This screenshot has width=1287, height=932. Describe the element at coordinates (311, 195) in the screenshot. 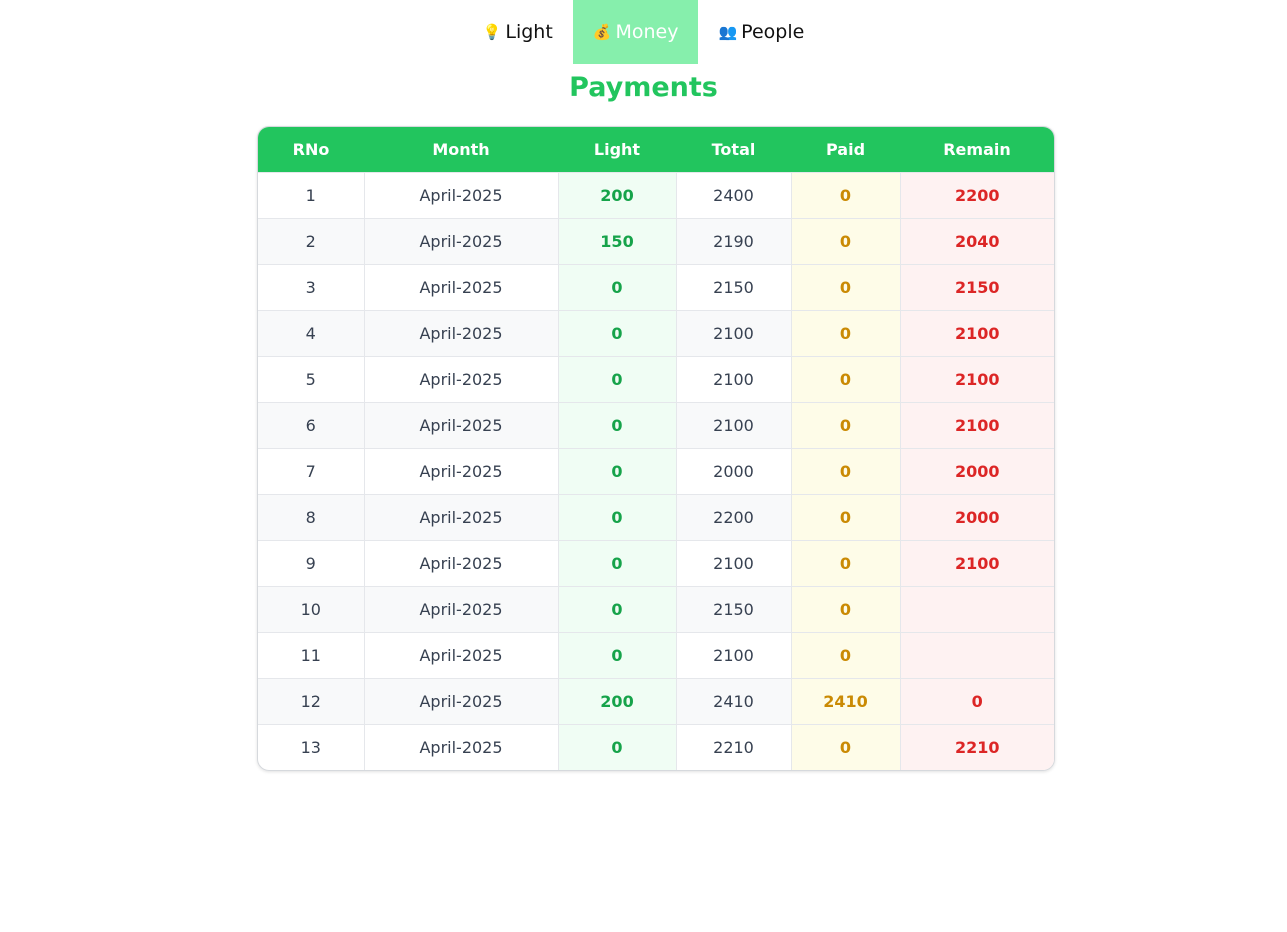

I see `cell-rno: 1` at that location.